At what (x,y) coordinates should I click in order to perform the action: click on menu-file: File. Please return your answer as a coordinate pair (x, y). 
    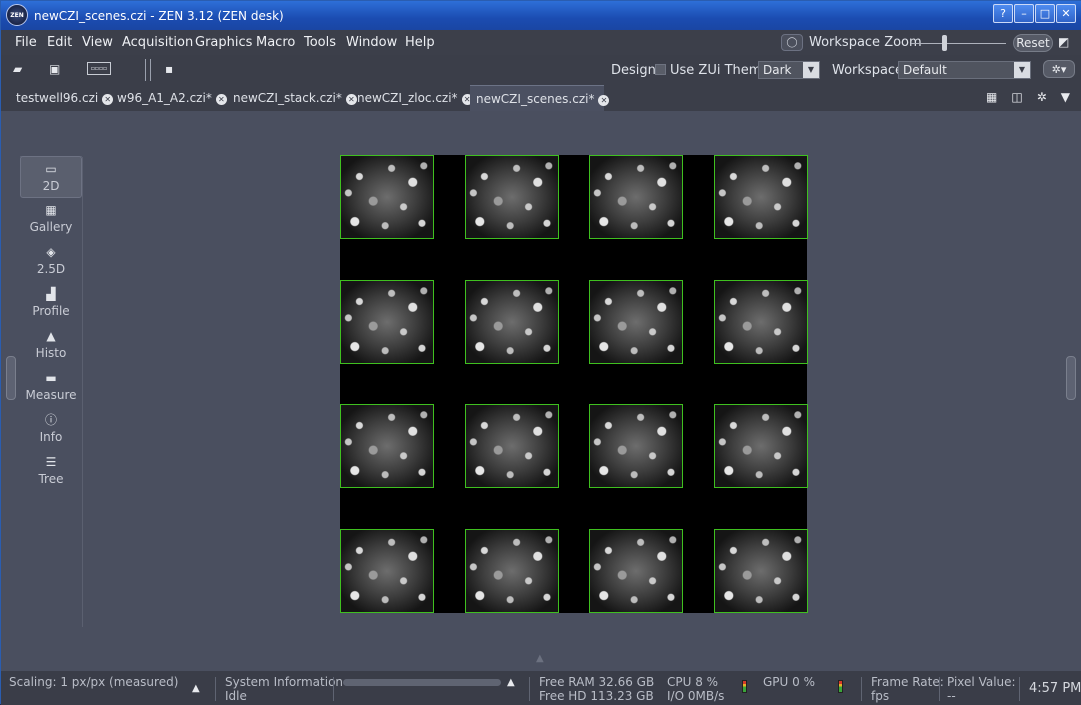
    Looking at the image, I should click on (26, 42).